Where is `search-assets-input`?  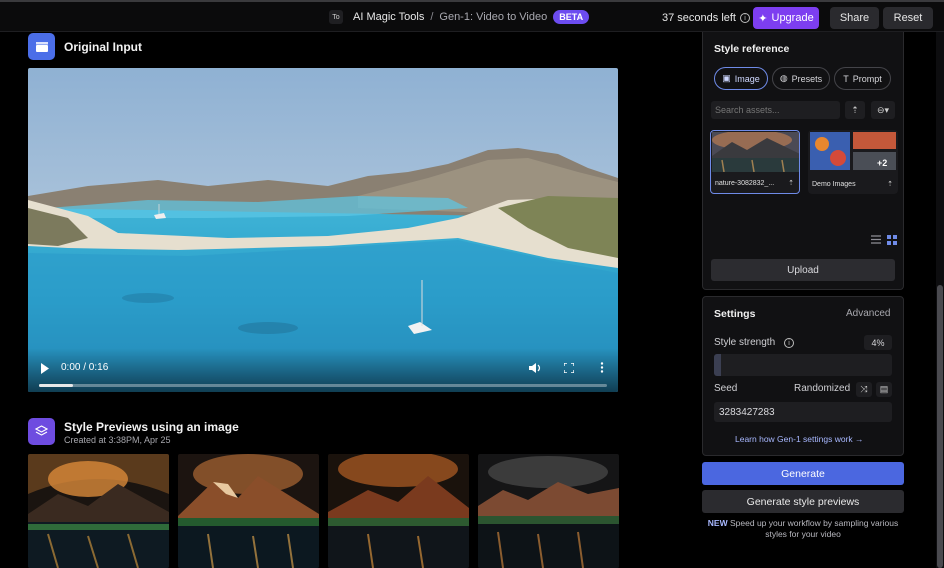
search-assets-input is located at coordinates (775, 110).